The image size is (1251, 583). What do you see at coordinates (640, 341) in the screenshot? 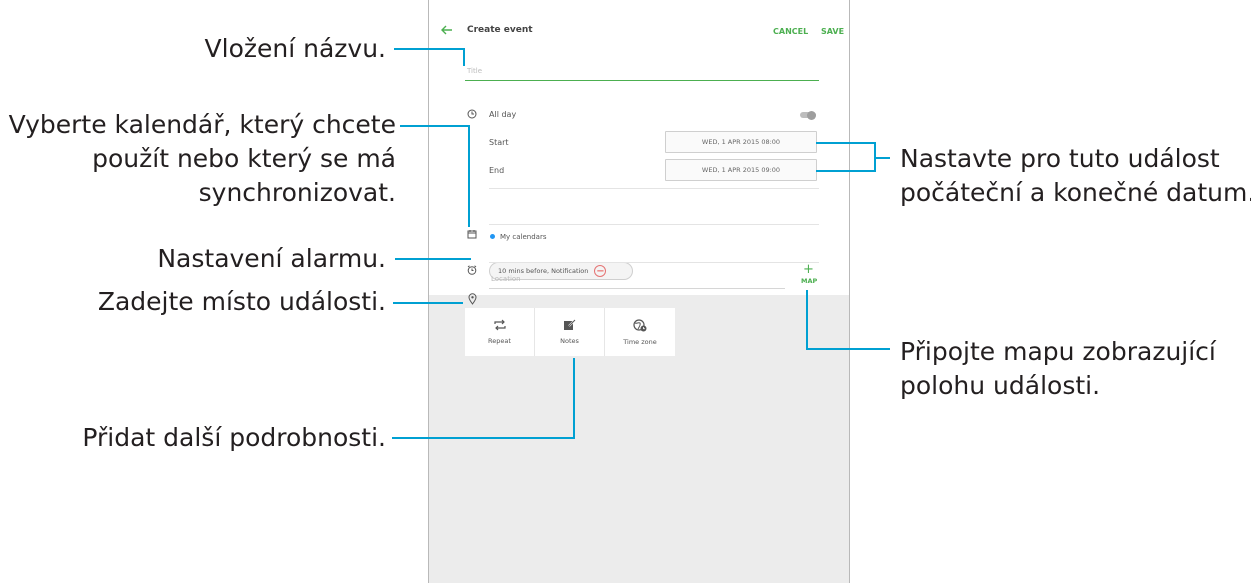
I see `time-zone-label: Time zone` at bounding box center [640, 341].